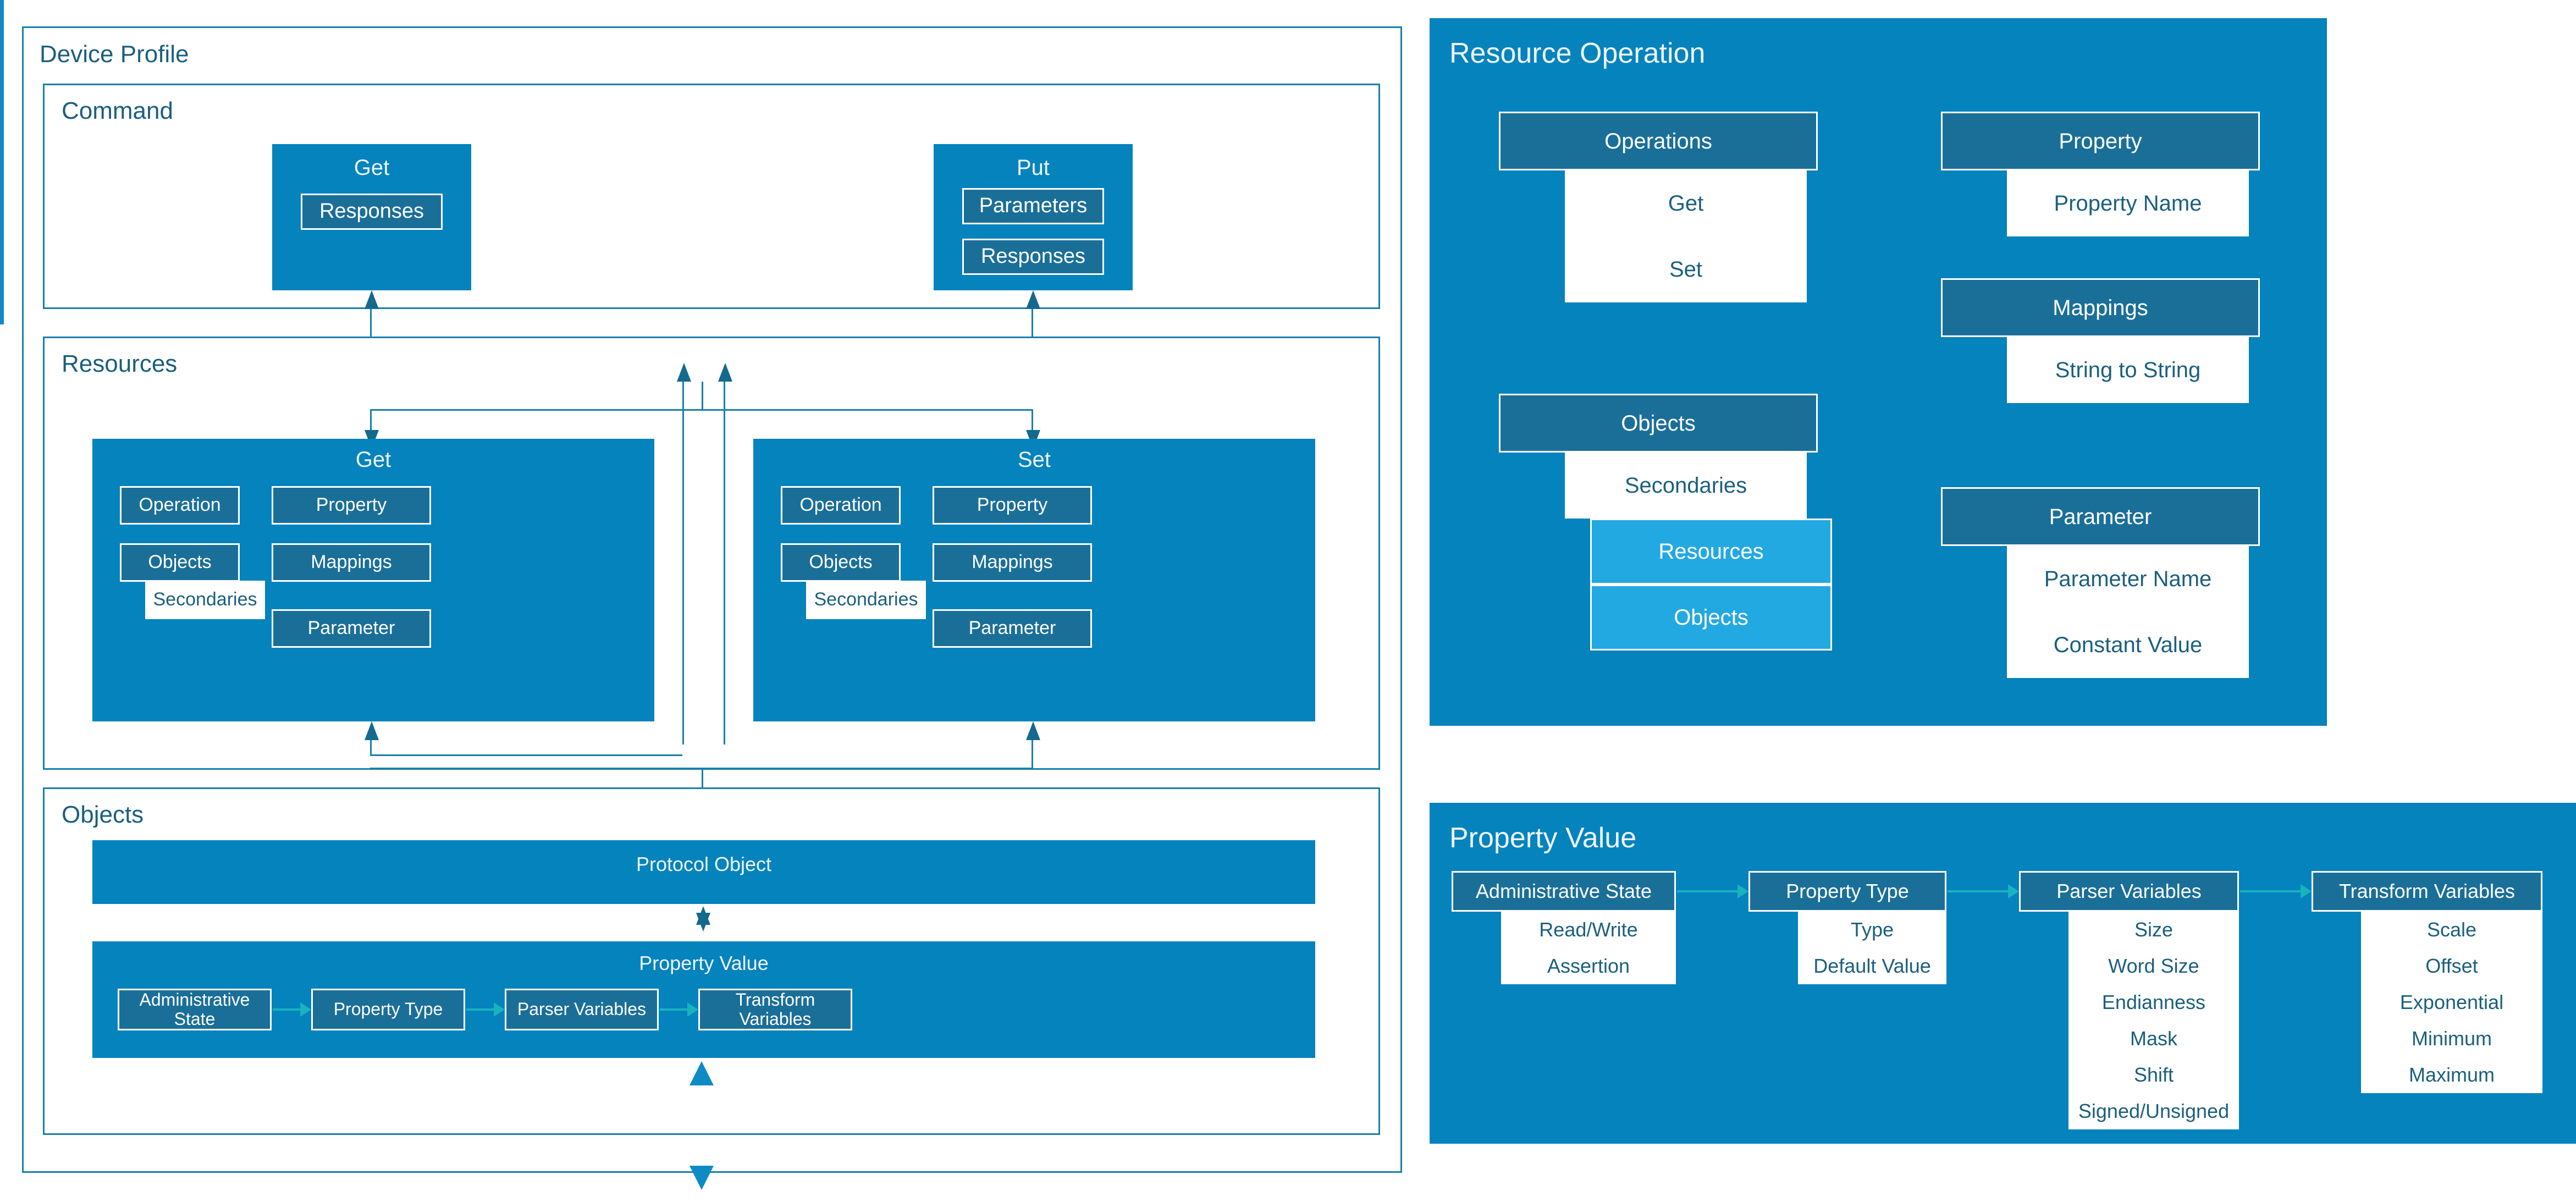 The height and width of the screenshot is (1202, 2576). I want to click on ro-objects-objects: Objects, so click(1711, 617).